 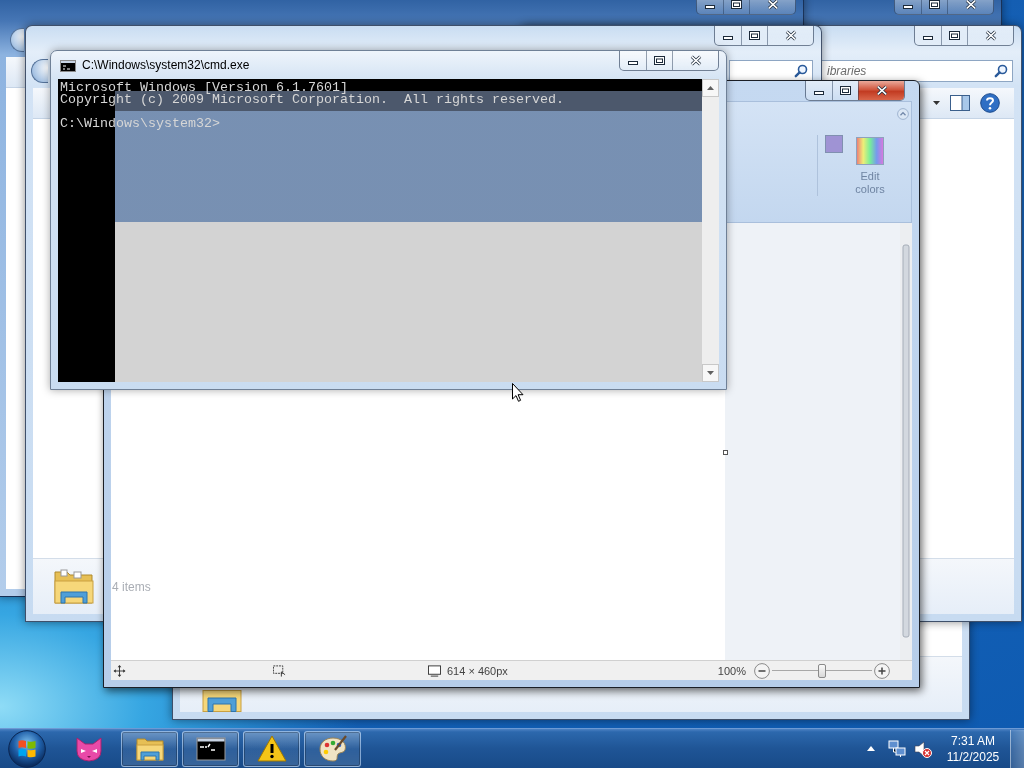 I want to click on color-swatch-icon, so click(x=834, y=144).